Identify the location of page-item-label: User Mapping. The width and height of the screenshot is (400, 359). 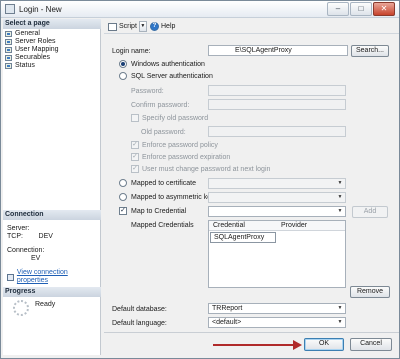
(37, 49).